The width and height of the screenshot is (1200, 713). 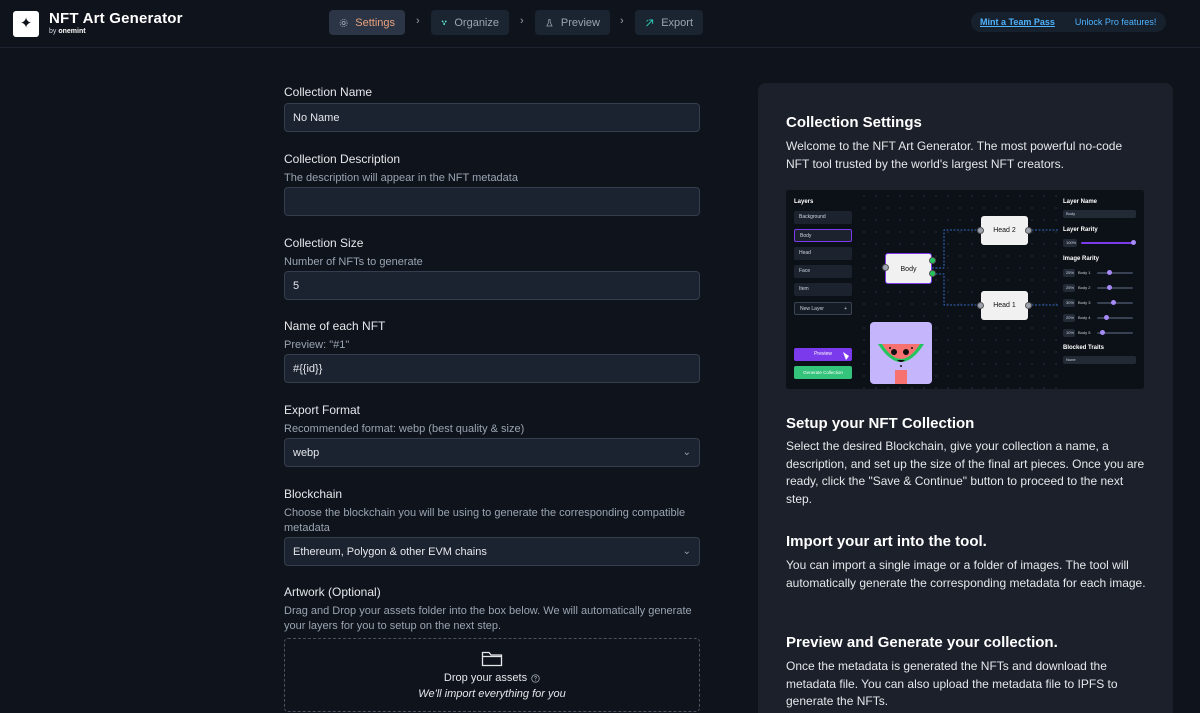 What do you see at coordinates (116, 18) in the screenshot?
I see `app-title: NFT Art Generator` at bounding box center [116, 18].